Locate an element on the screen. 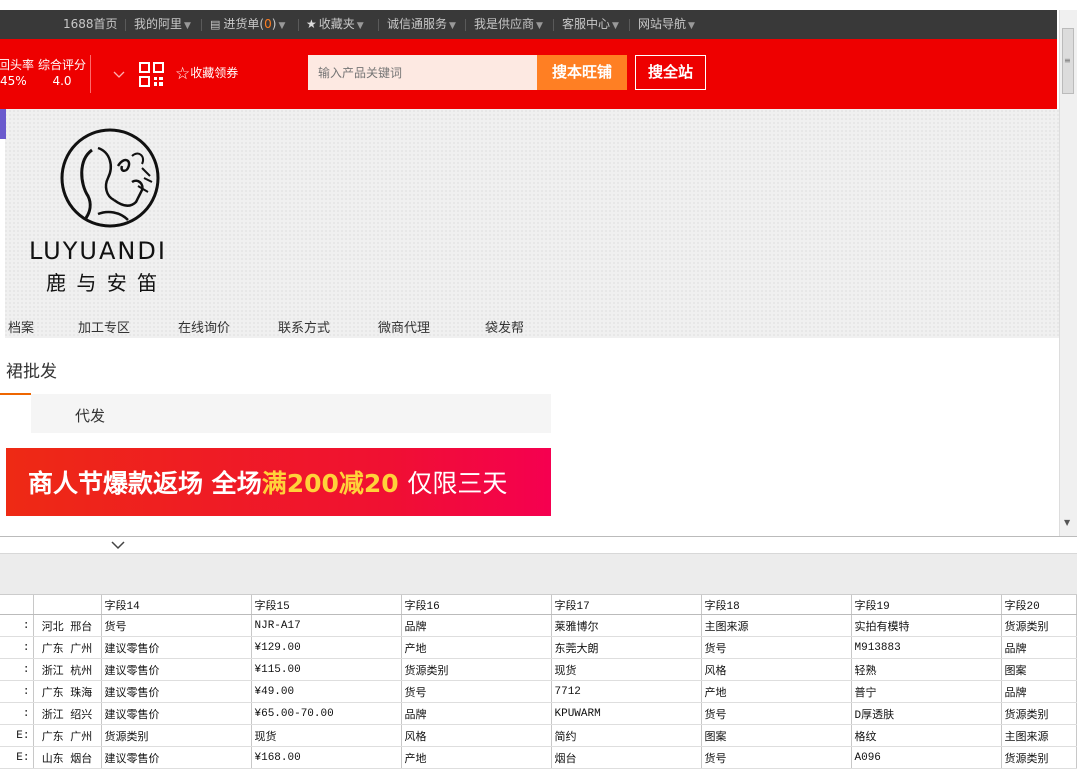  repurchase-rate-value: 45% is located at coordinates (13, 81).